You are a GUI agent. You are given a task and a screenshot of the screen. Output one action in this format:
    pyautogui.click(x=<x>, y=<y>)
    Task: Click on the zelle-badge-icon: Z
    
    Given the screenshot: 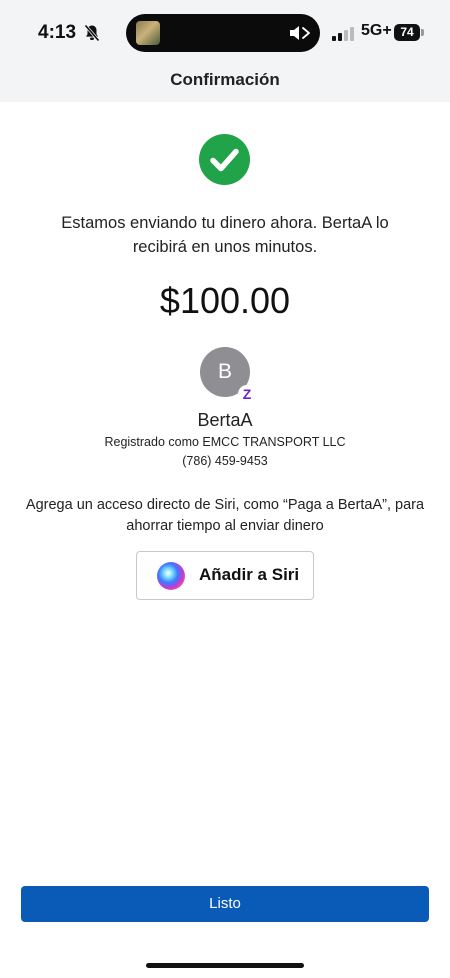 What is the action you would take?
    pyautogui.click(x=247, y=394)
    